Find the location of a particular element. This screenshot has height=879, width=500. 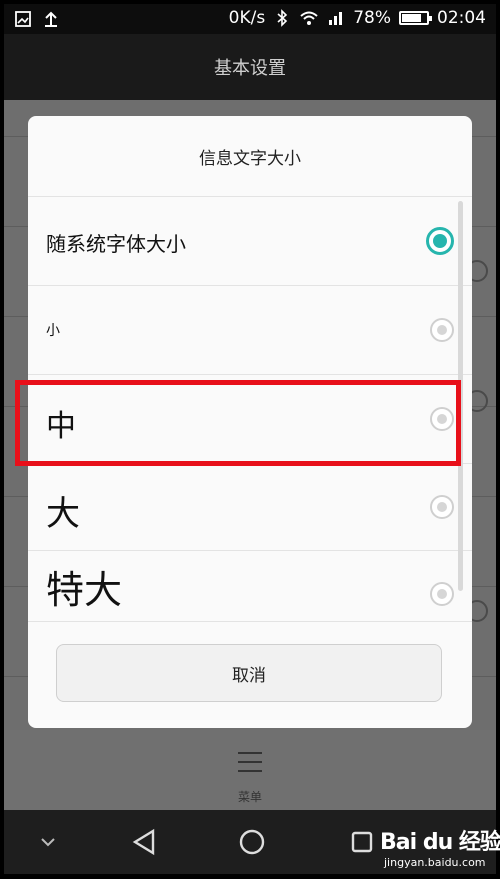

battery-icon is located at coordinates (415, 18).